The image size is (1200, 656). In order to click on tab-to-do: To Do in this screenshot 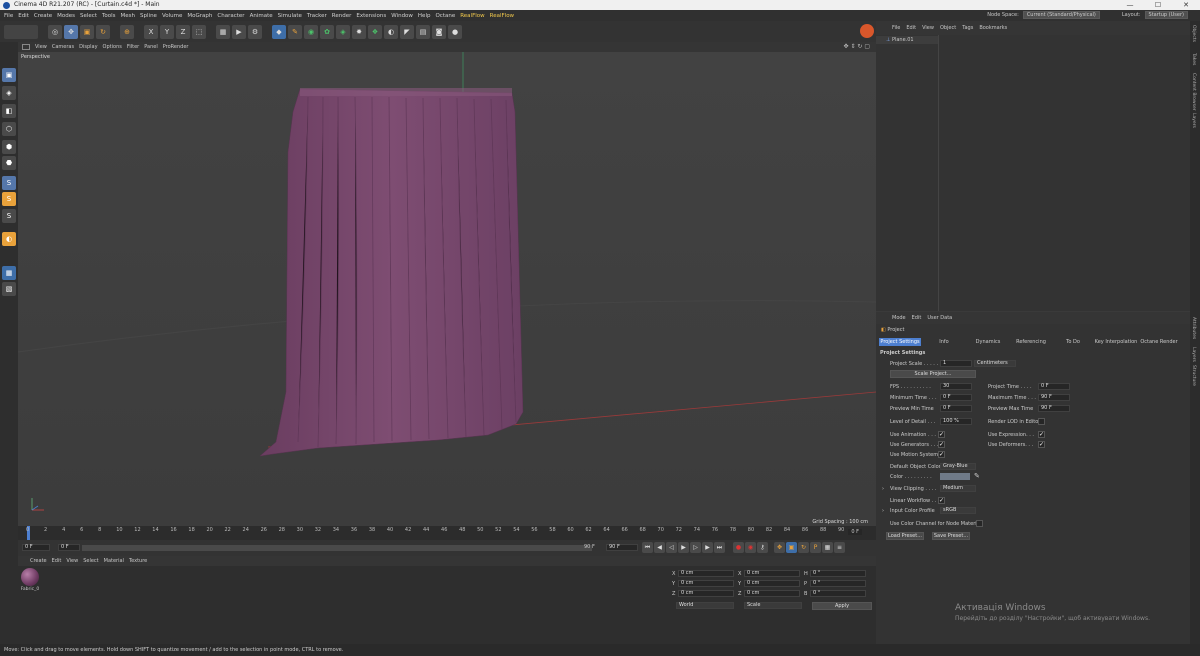, I will do `click(1073, 342)`.